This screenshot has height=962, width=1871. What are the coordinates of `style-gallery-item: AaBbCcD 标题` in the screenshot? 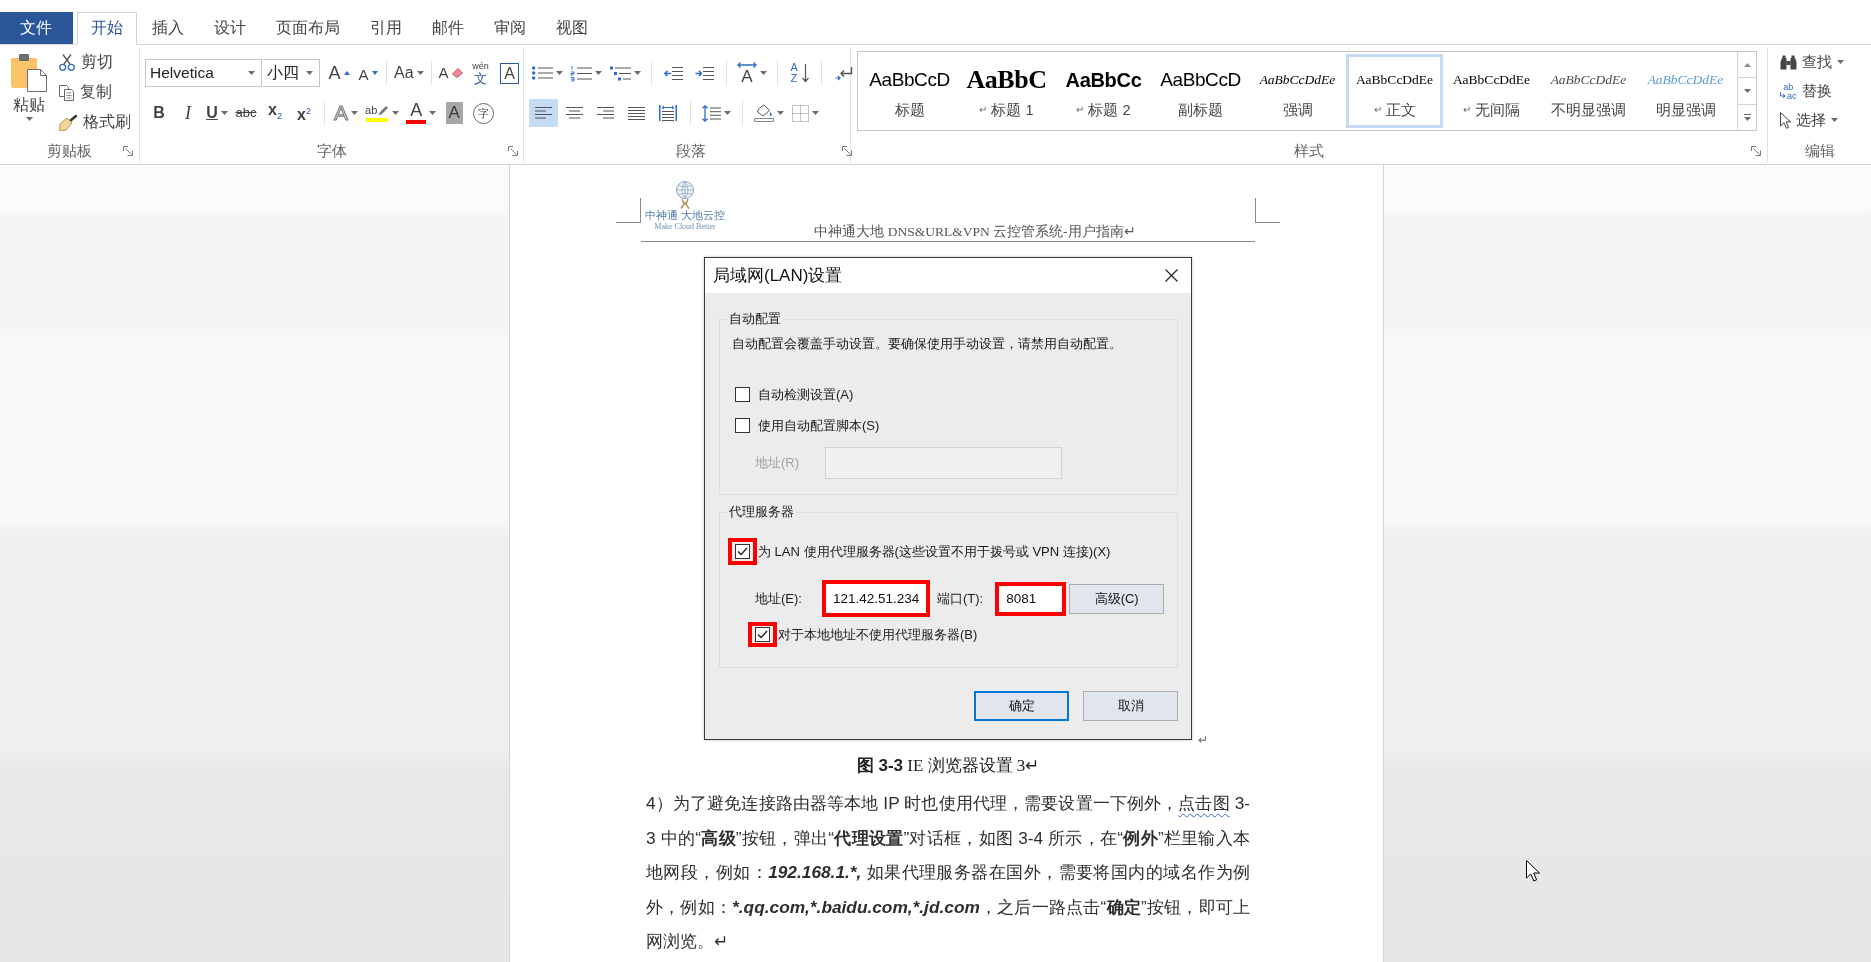 It's located at (909, 91).